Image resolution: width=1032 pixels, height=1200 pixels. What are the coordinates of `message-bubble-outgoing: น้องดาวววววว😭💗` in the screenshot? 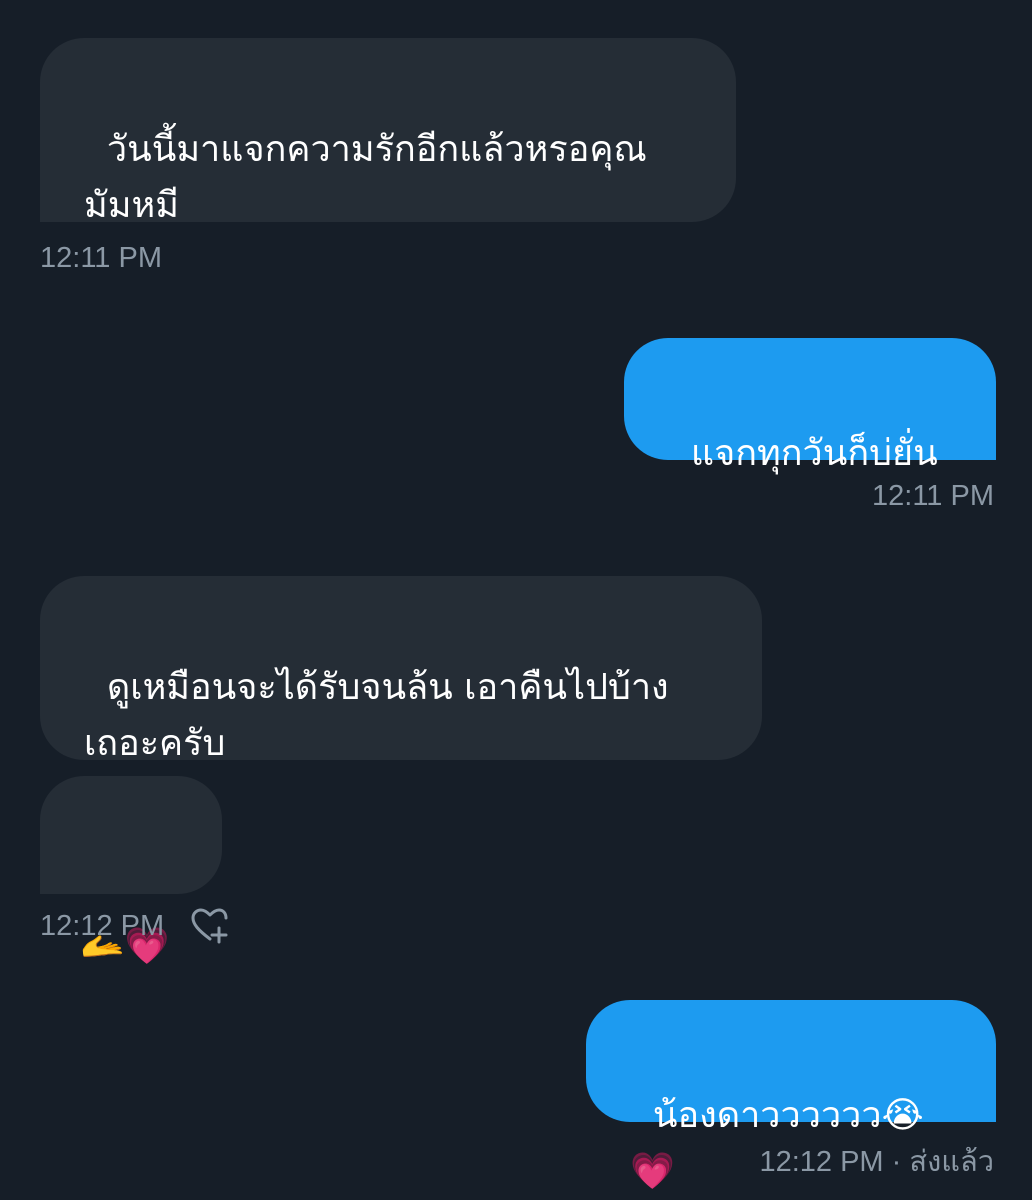 It's located at (791, 1096).